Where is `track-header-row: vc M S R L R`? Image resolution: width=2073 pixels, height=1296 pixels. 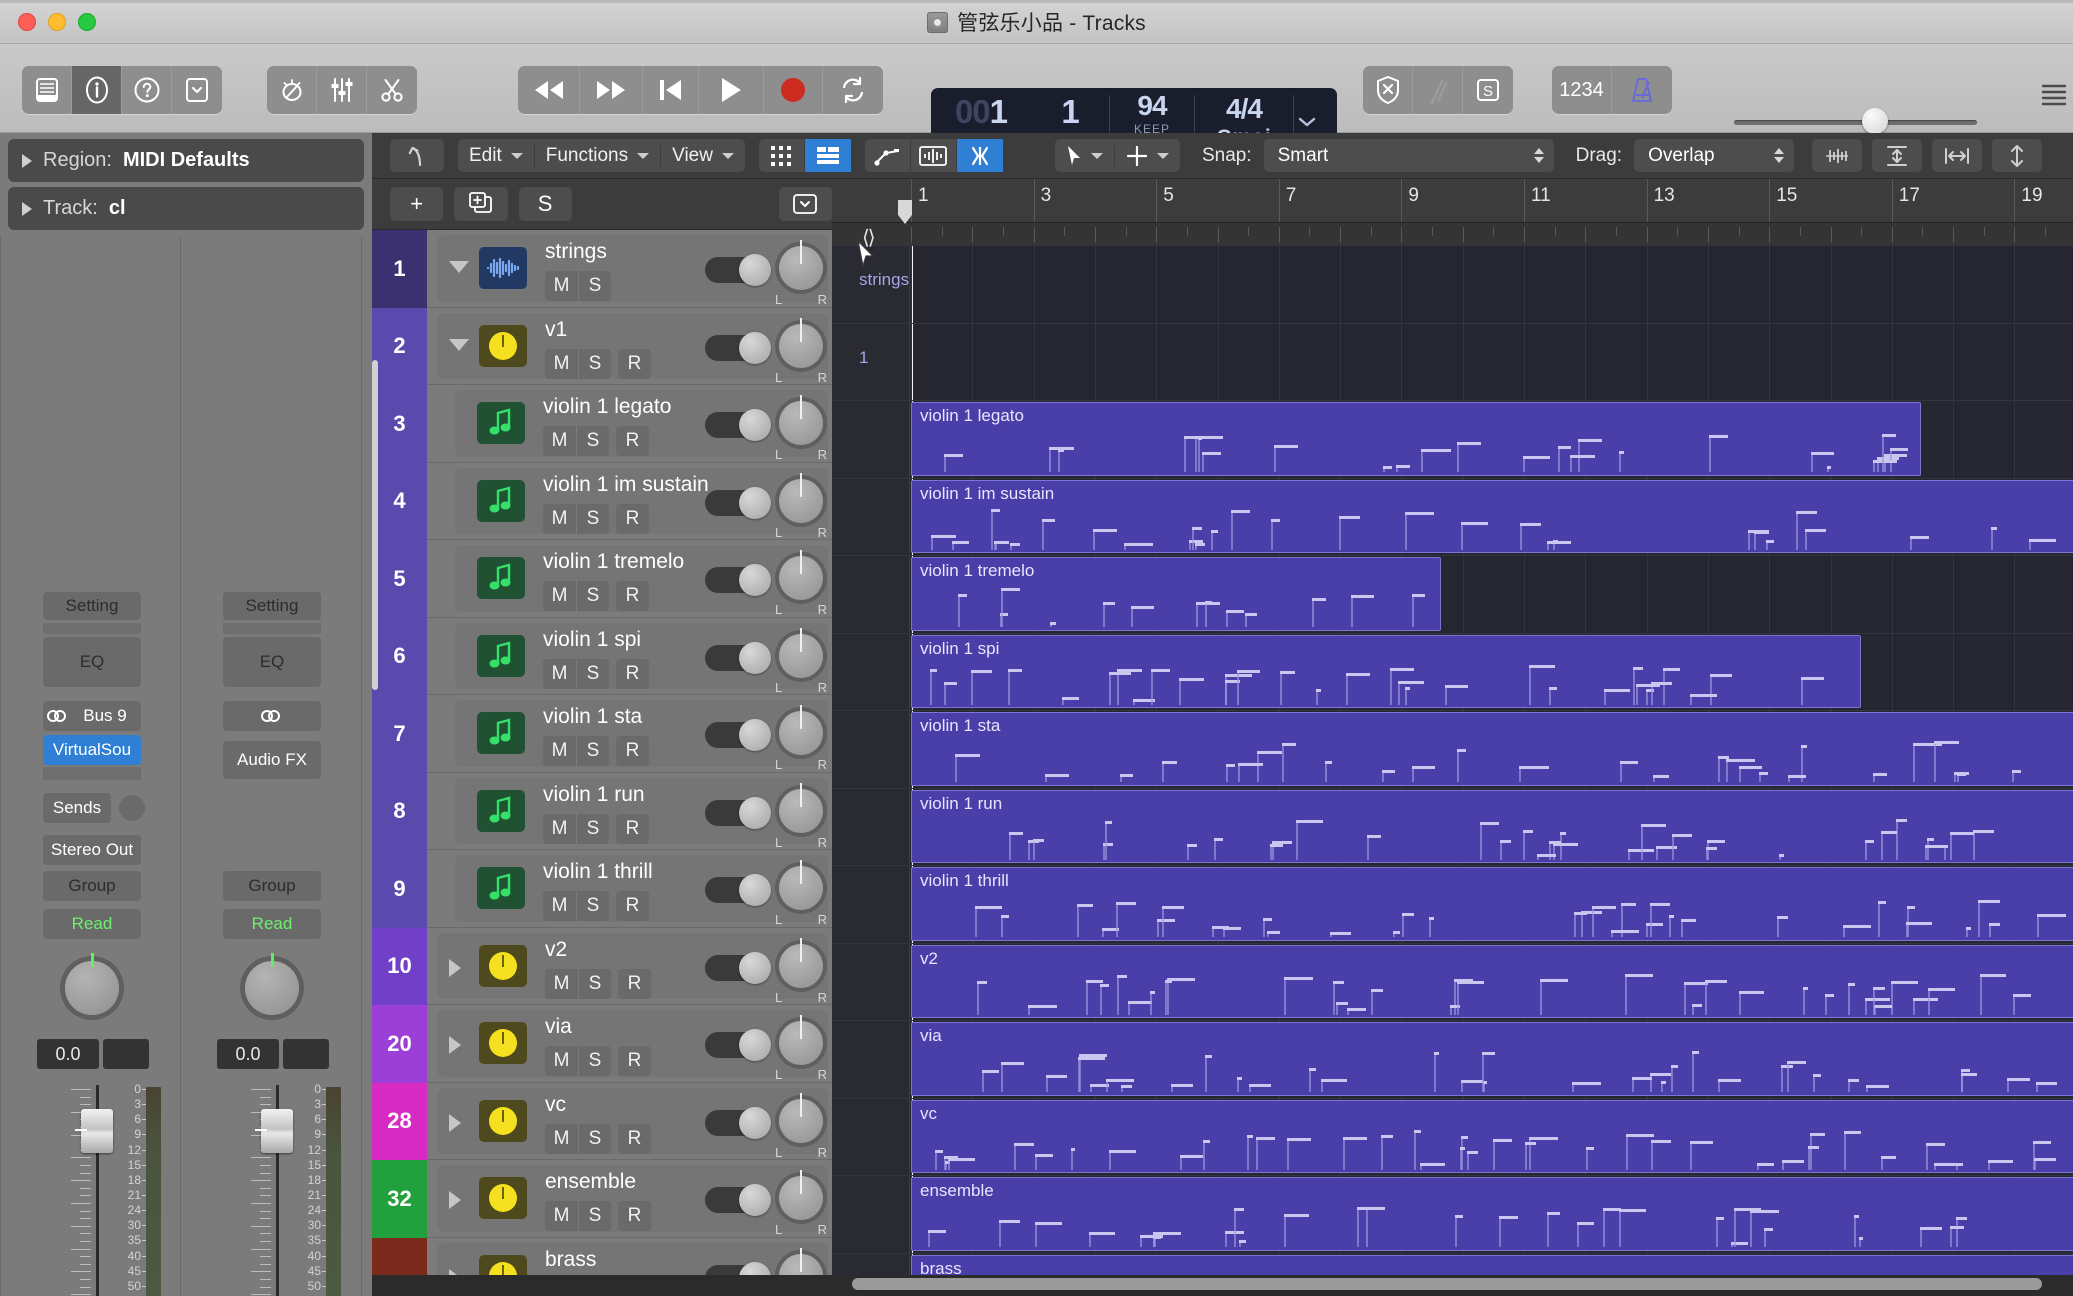 track-header-row: vc M S R L R is located at coordinates (629, 1121).